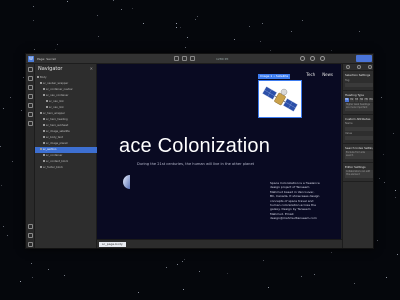  I want to click on nav-link-tech: Tech, so click(310, 74).